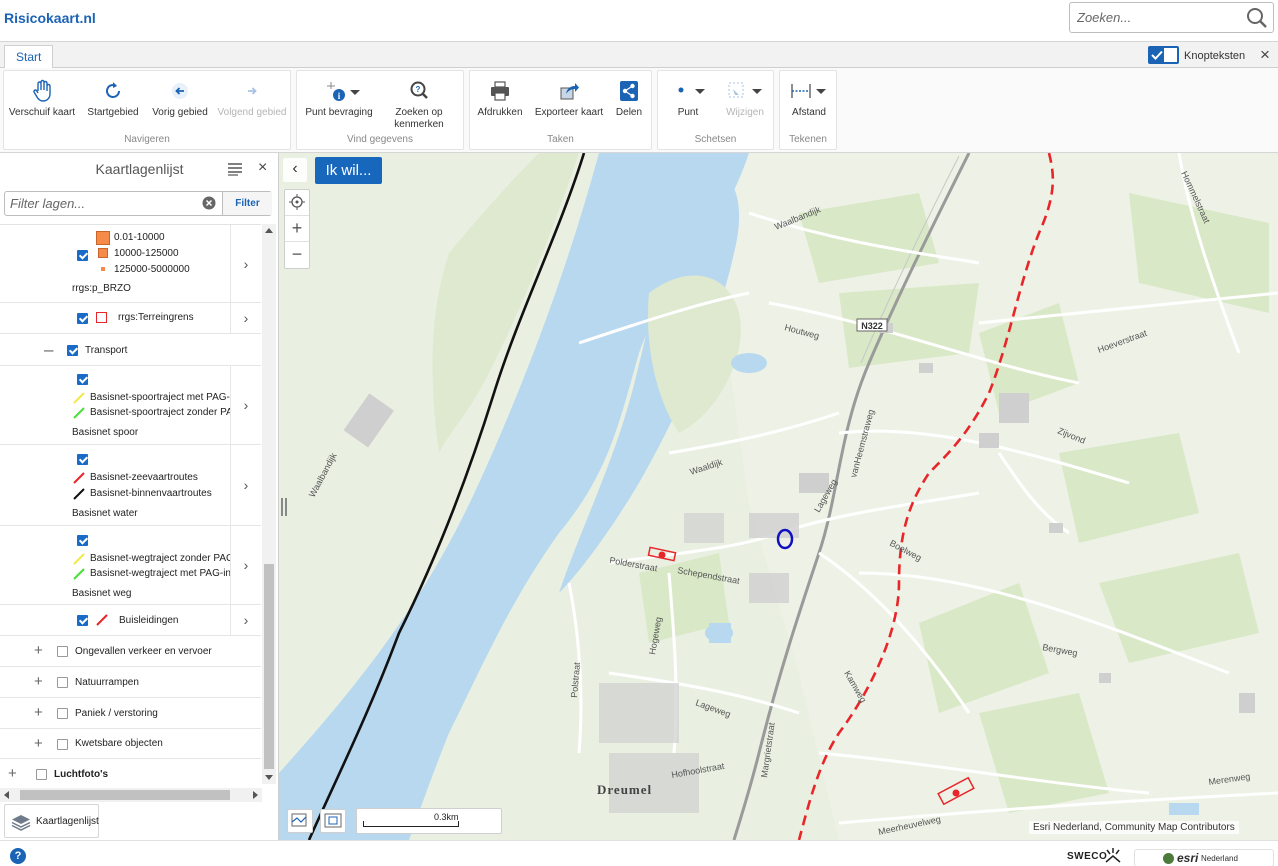 Image resolution: width=1278 pixels, height=866 pixels. What do you see at coordinates (262, 168) in the screenshot?
I see `close-icon: ×` at bounding box center [262, 168].